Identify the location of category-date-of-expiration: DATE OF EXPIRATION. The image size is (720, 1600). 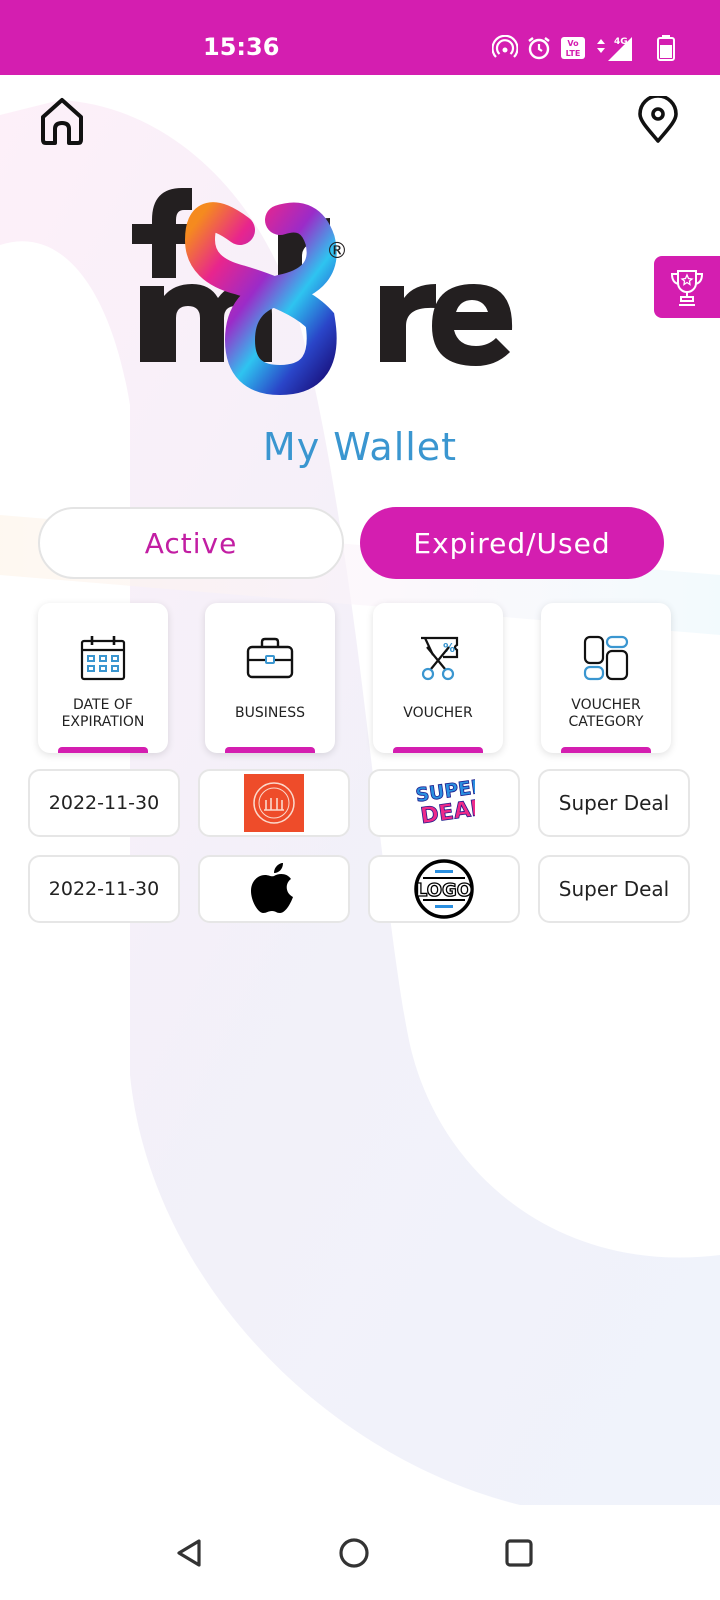
(103, 678).